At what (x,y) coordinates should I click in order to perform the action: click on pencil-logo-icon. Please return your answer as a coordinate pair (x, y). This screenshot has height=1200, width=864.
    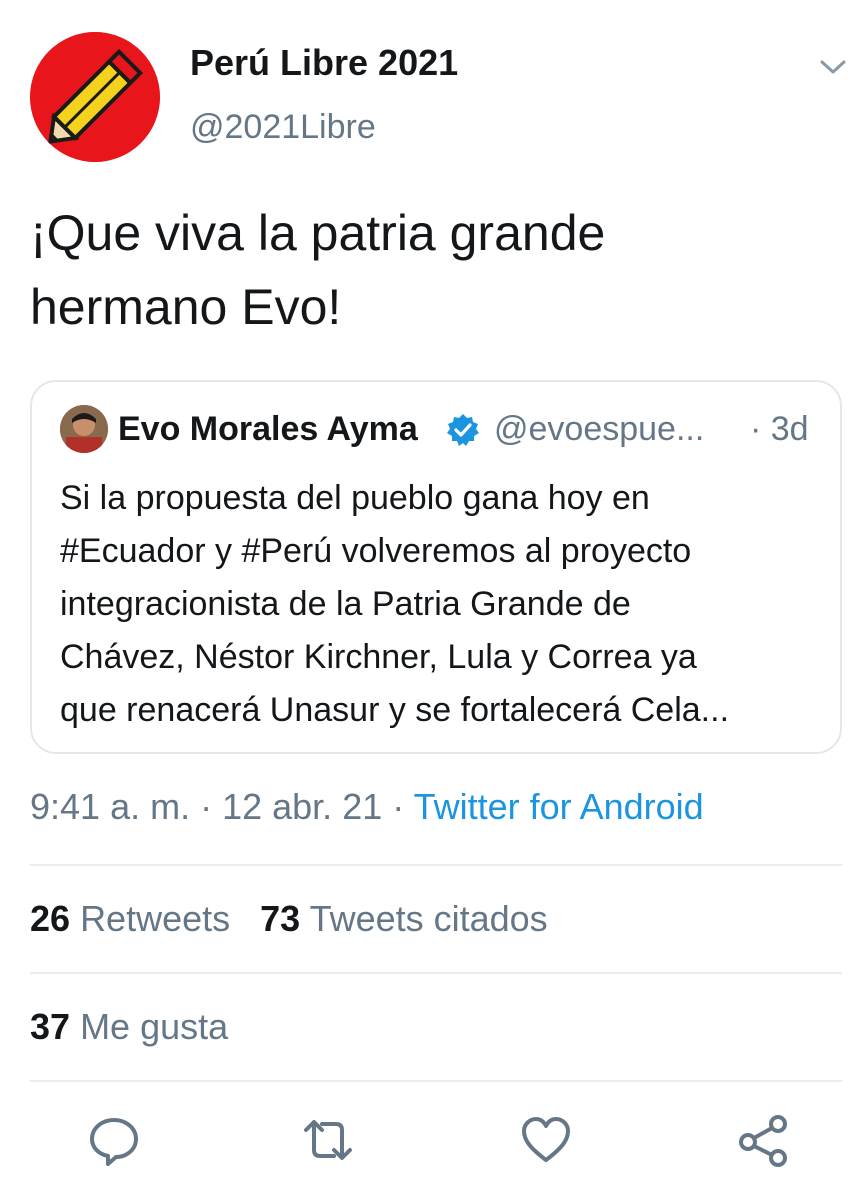
    Looking at the image, I should click on (95, 97).